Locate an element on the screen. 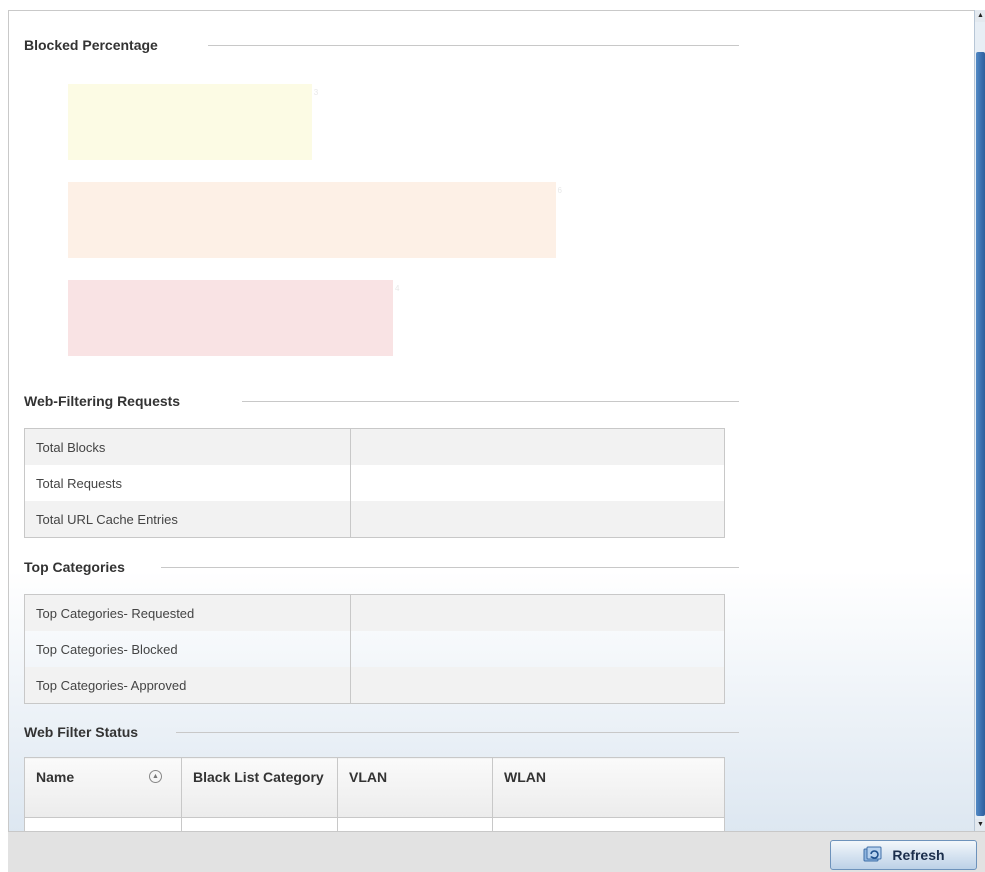 This screenshot has width=985, height=872. column-header-vlan: VLAN is located at coordinates (415, 787).